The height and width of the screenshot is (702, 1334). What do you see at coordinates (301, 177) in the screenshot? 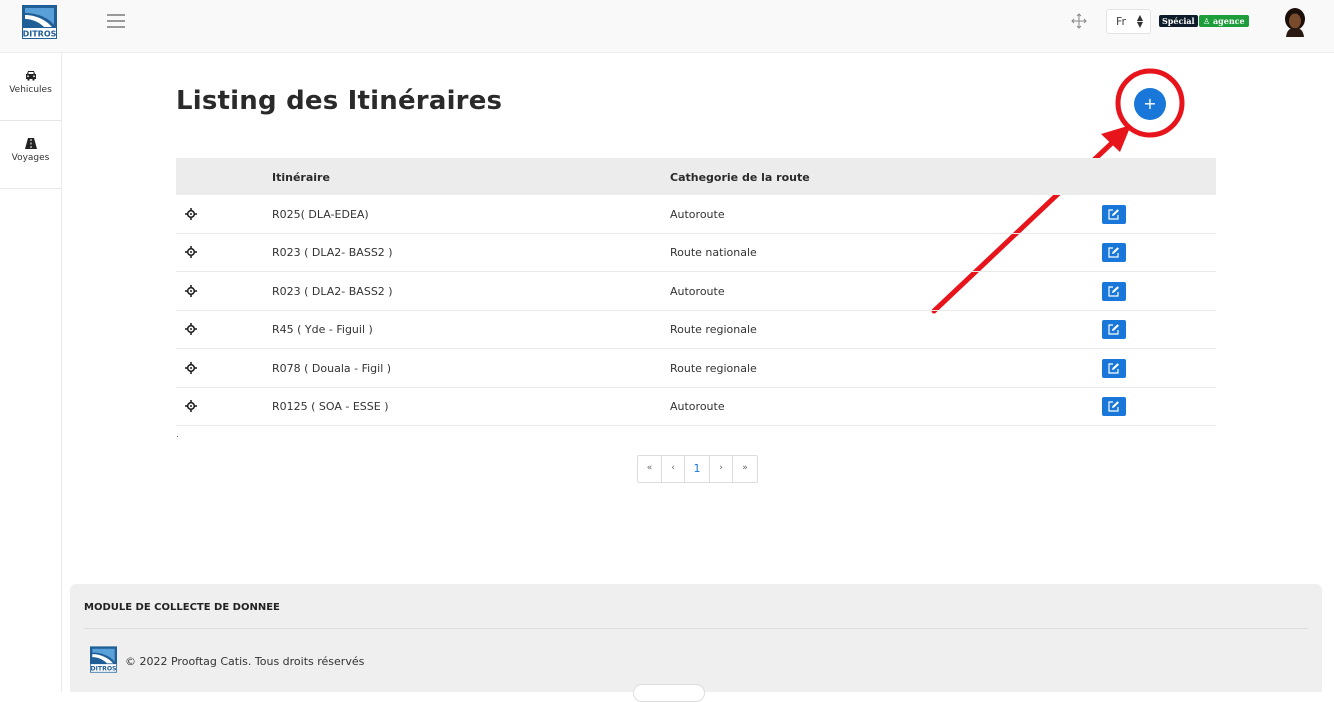
I see `column-header-itineraire: Itinéraire` at bounding box center [301, 177].